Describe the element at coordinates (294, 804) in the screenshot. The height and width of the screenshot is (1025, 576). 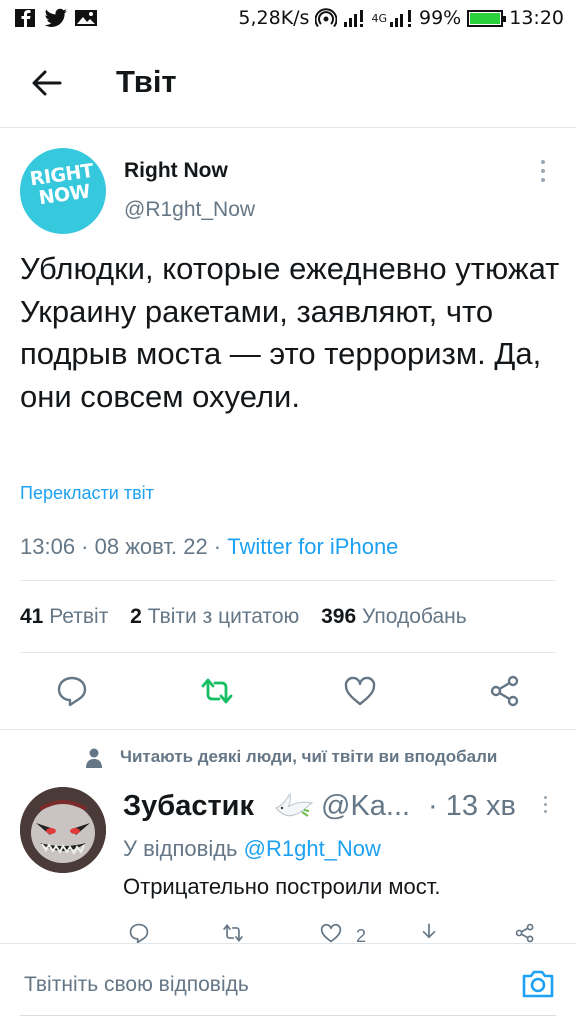
I see `dove-emoji-icon` at that location.